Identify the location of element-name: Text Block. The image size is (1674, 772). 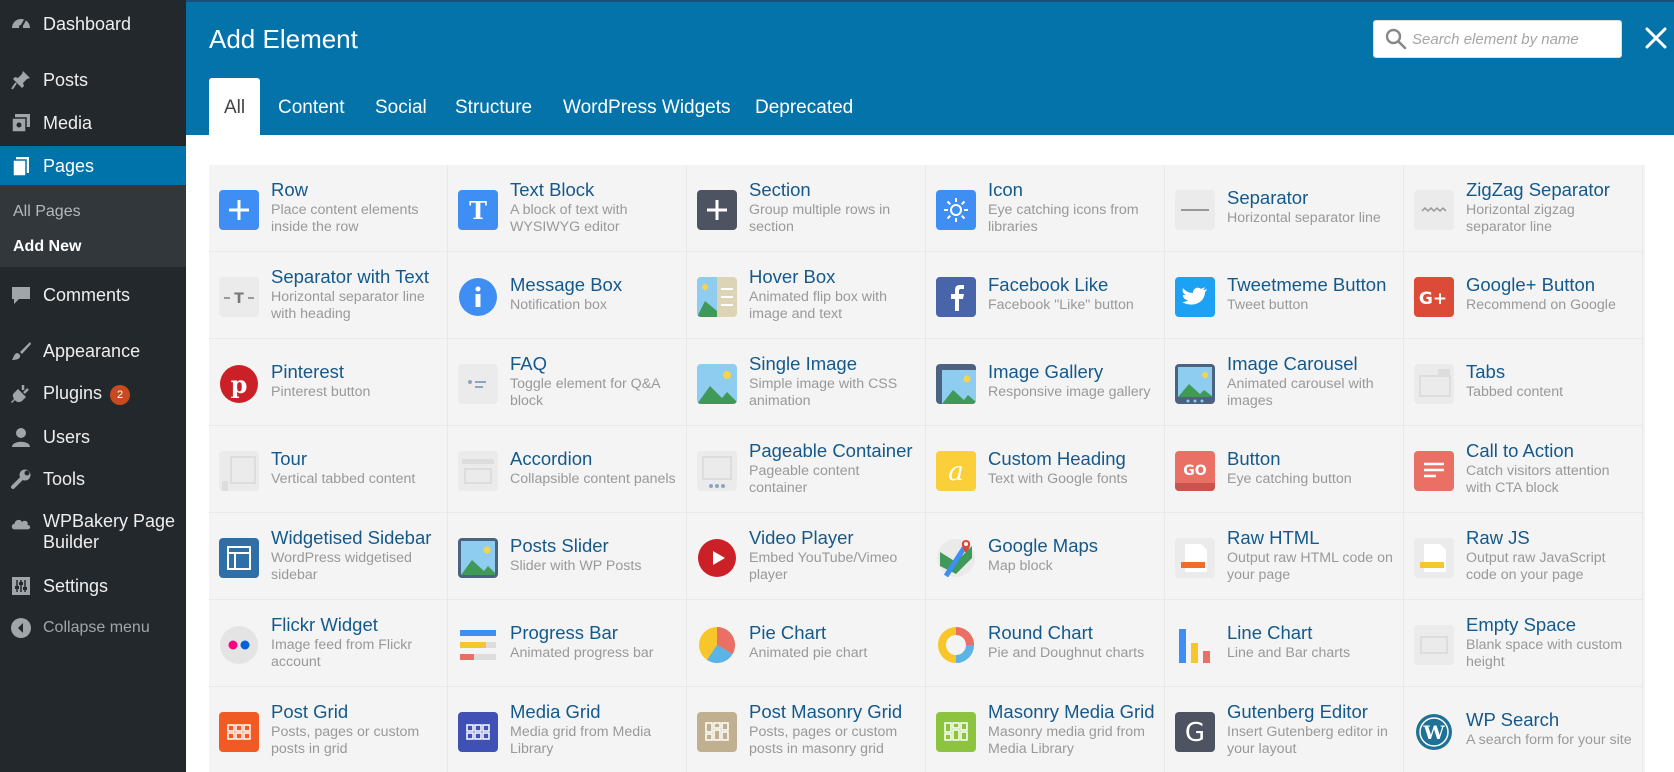
(552, 189).